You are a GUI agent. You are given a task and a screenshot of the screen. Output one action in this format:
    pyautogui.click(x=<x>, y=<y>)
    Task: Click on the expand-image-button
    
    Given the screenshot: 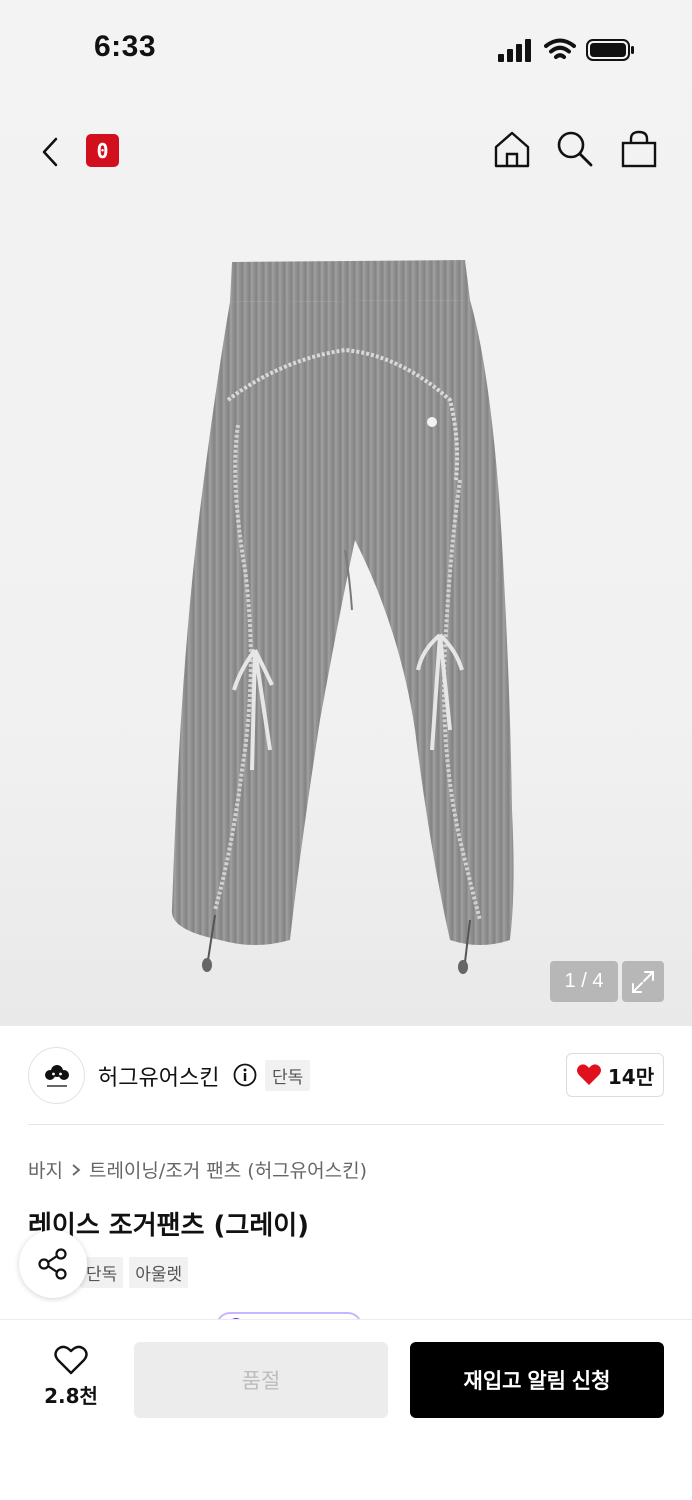 What is the action you would take?
    pyautogui.click(x=643, y=981)
    